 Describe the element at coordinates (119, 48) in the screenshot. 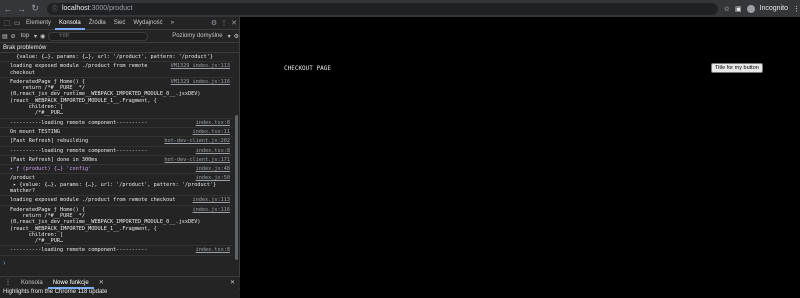

I see `issues-bar: Brak problemów` at that location.